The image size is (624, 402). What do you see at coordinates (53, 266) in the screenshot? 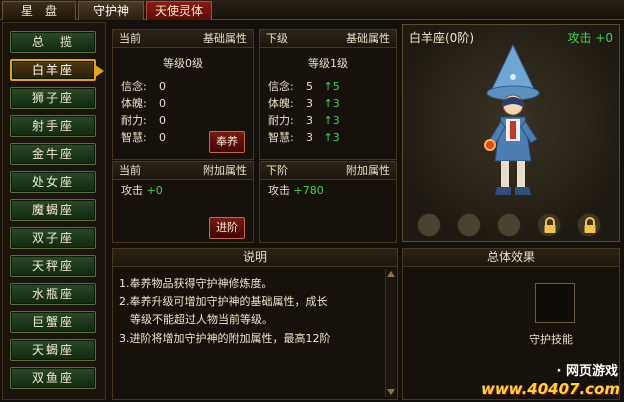
I see `sidebar-item-libra: 天秤座` at bounding box center [53, 266].